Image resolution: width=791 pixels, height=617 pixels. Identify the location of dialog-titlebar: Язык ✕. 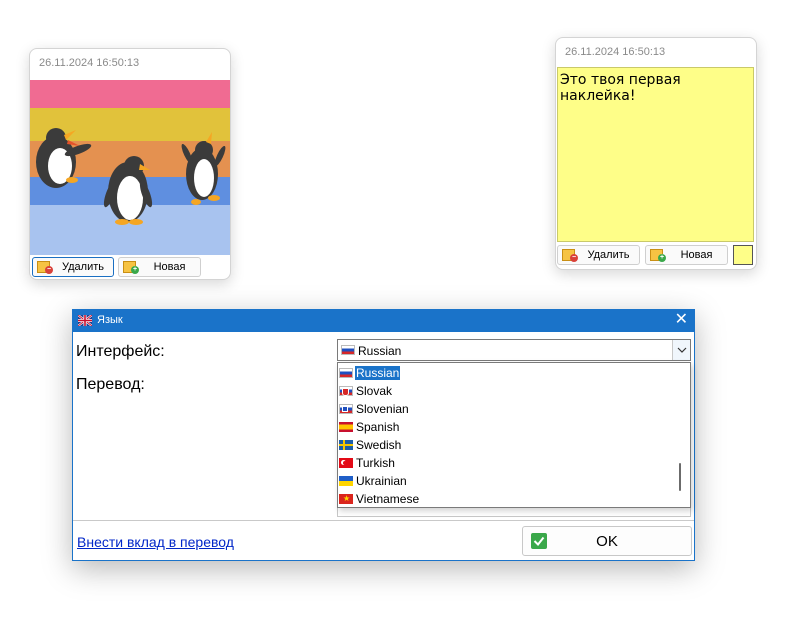
(383, 321).